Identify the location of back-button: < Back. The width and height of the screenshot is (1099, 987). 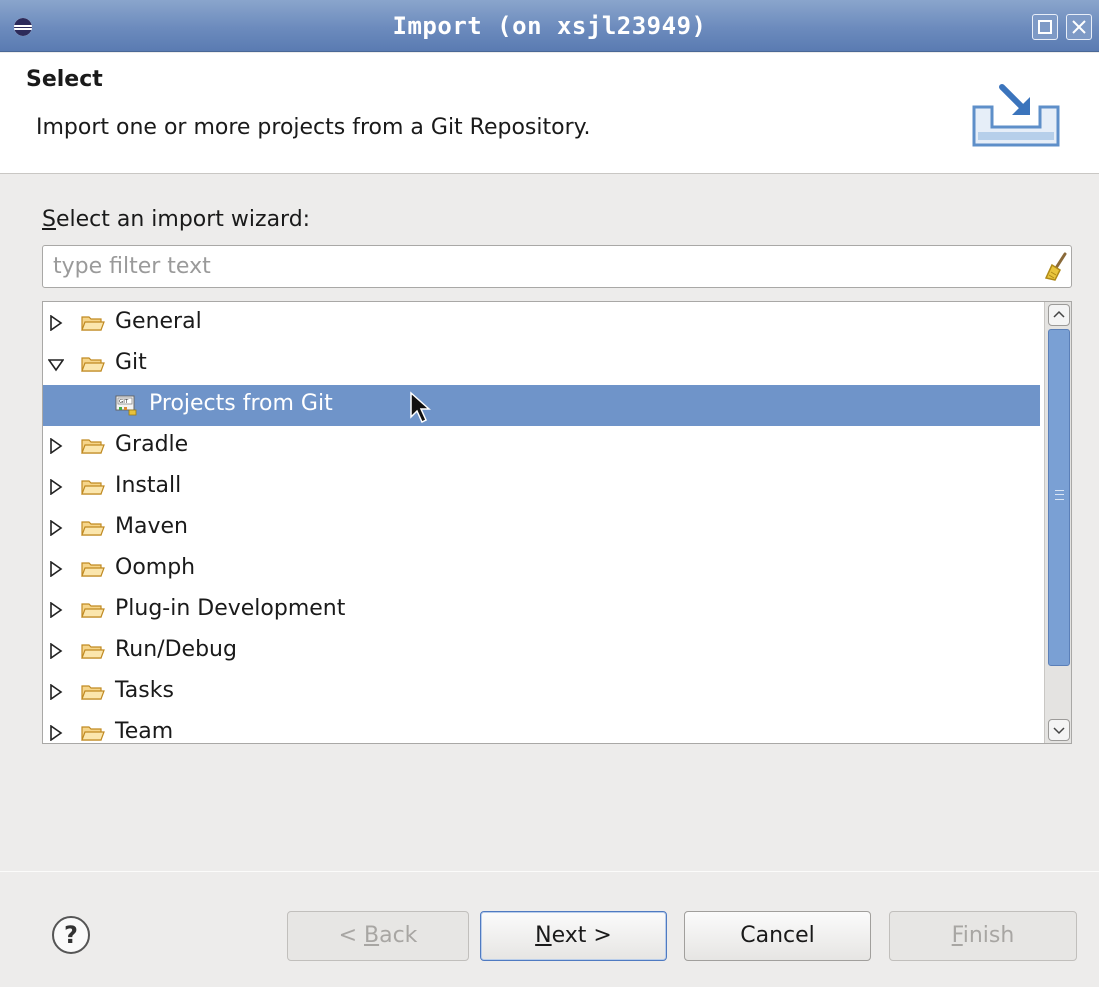
(378, 936).